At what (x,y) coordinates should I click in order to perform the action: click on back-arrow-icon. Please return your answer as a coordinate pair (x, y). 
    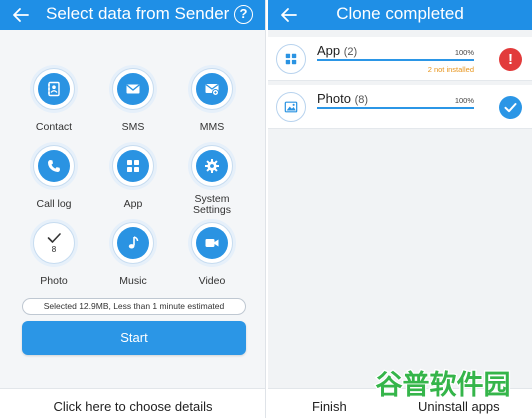
    Looking at the image, I should click on (21, 15).